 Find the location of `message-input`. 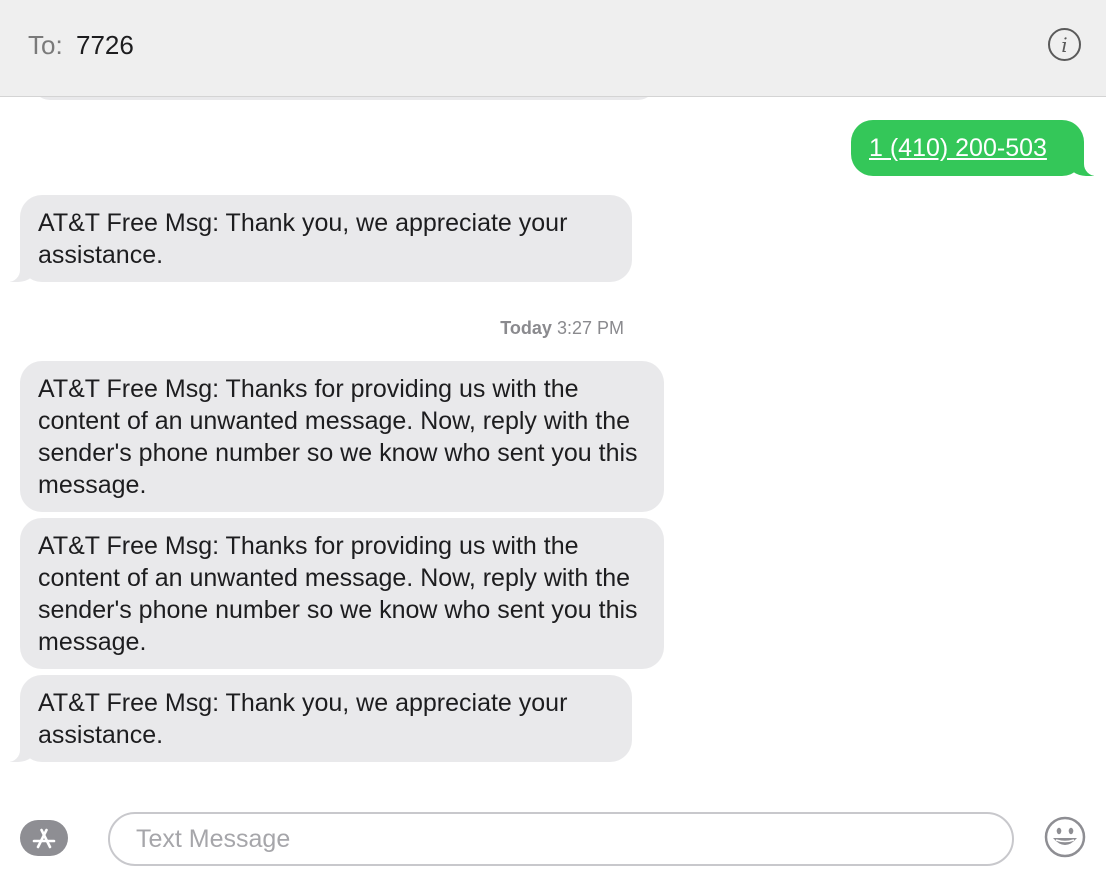

message-input is located at coordinates (561, 839).